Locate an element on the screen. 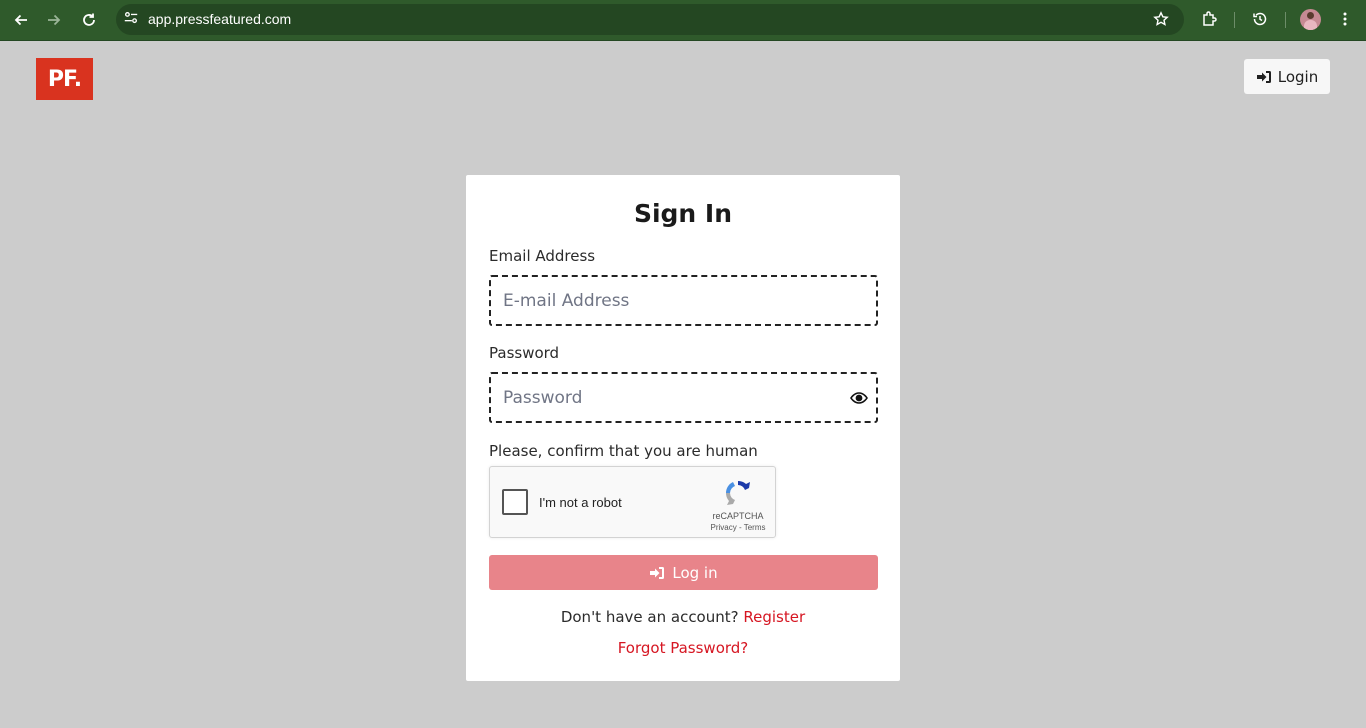  captcha-checkbox-label: I'm not a robot is located at coordinates (580, 502).